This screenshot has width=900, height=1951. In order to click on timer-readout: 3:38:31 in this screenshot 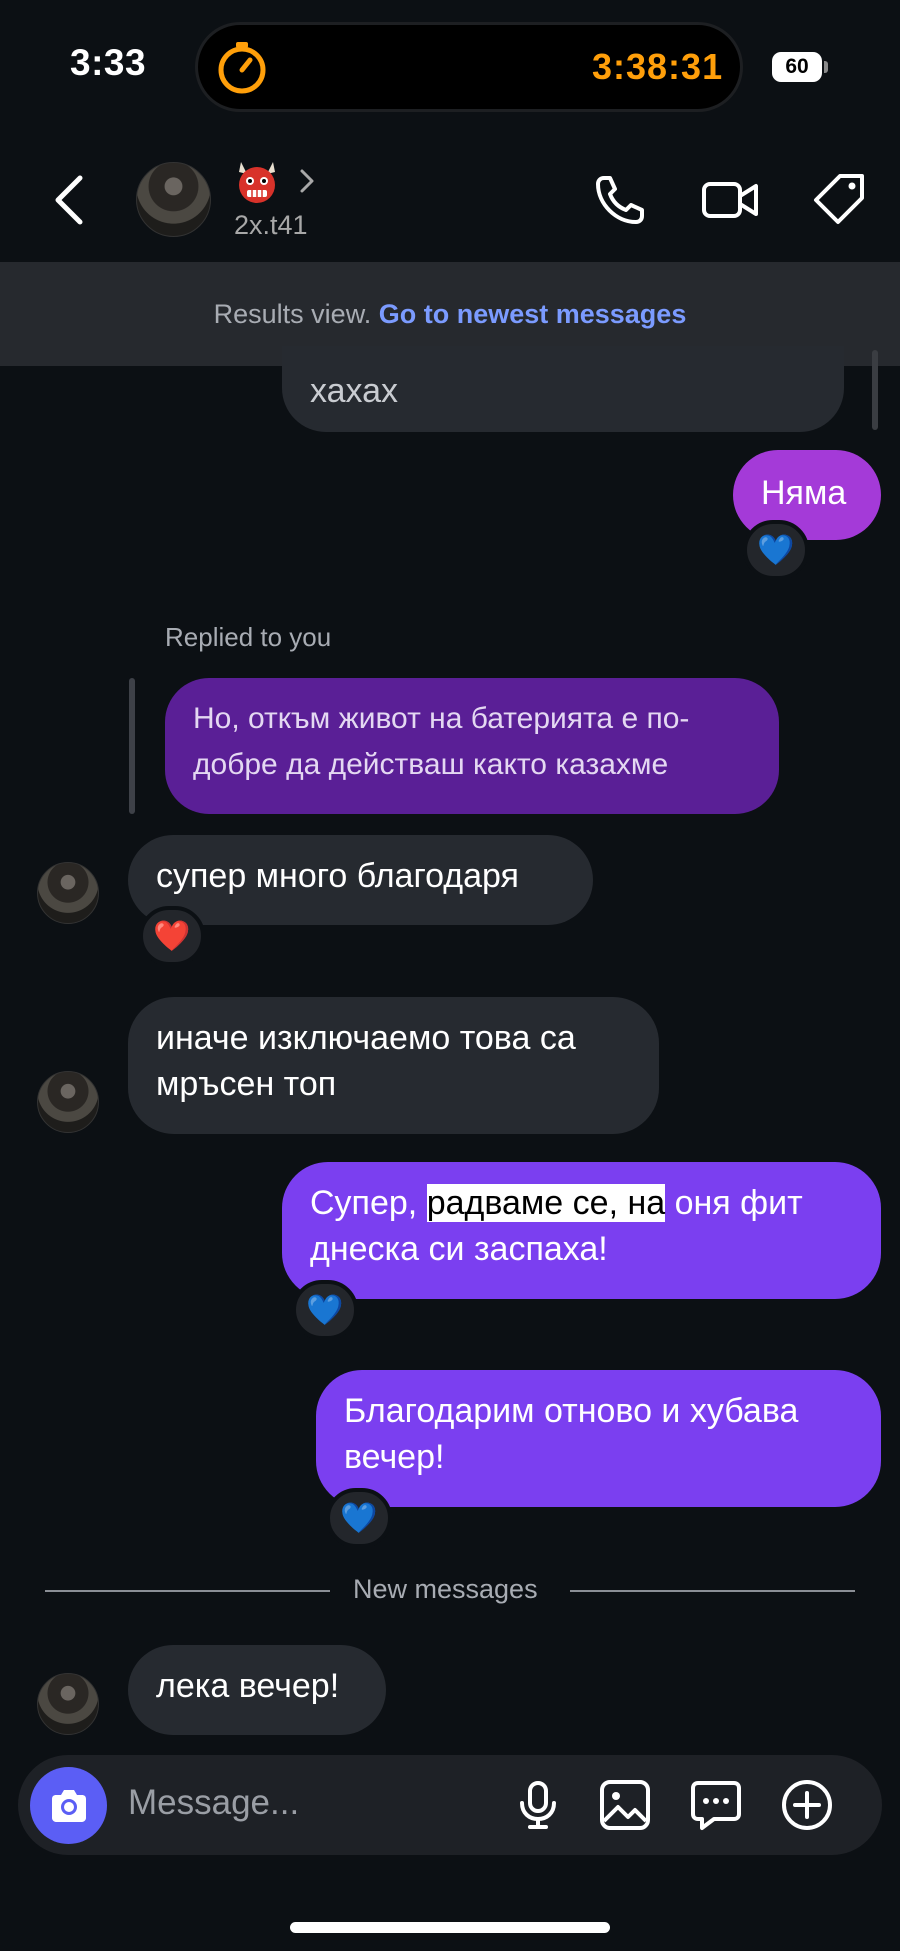, I will do `click(658, 66)`.